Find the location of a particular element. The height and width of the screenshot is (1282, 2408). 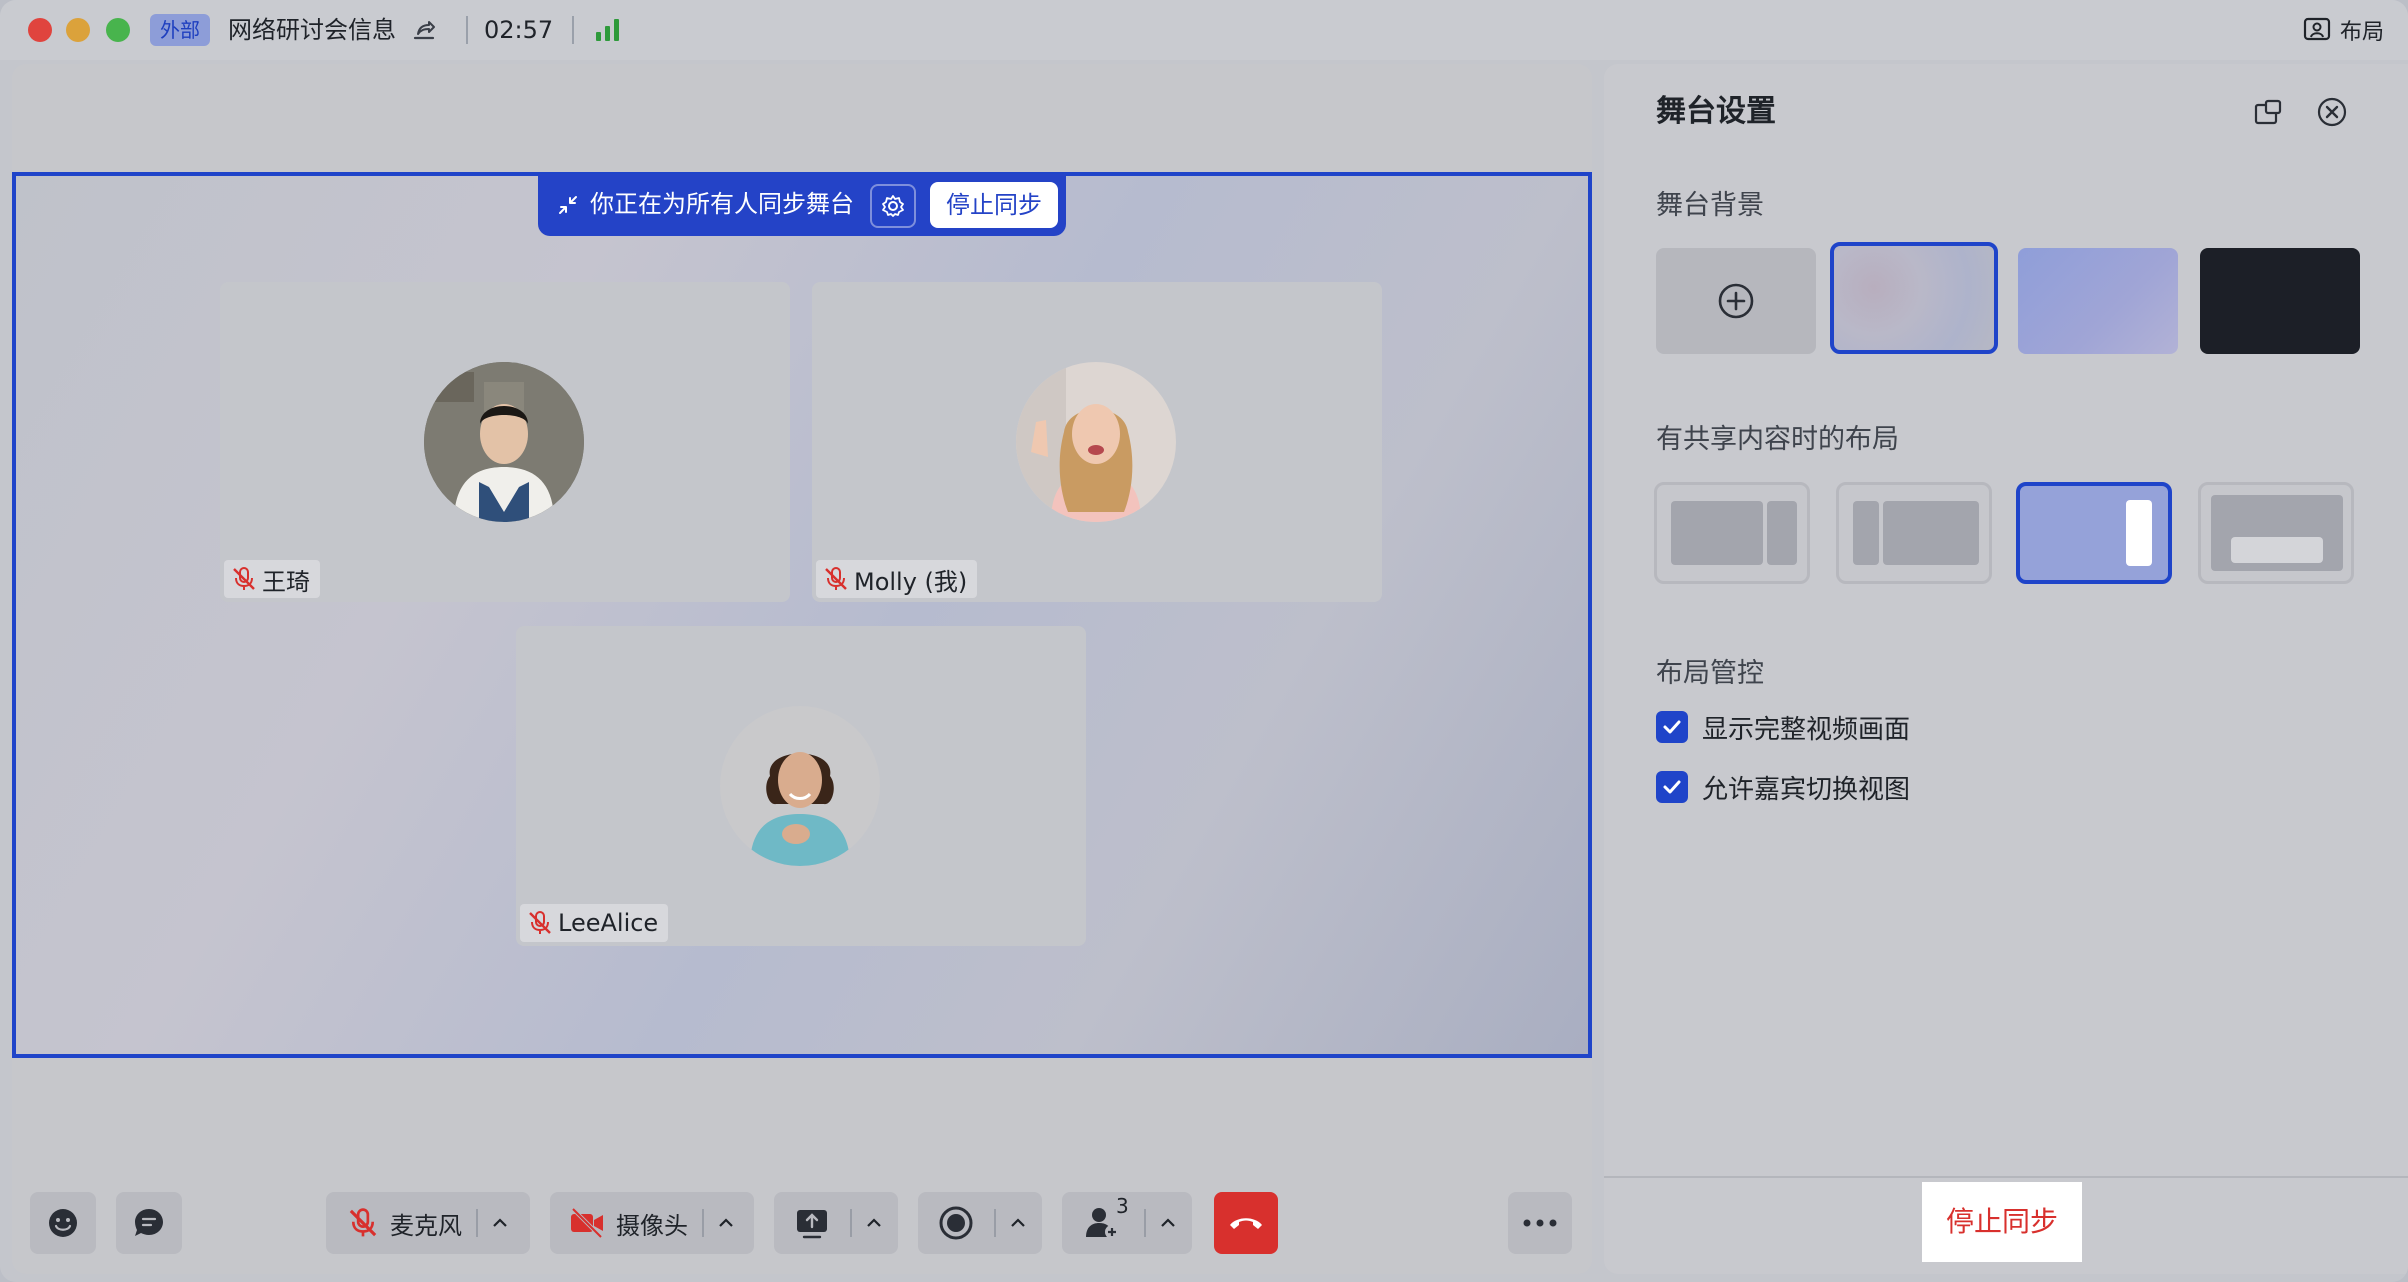

camera-options-button is located at coordinates (726, 1223).